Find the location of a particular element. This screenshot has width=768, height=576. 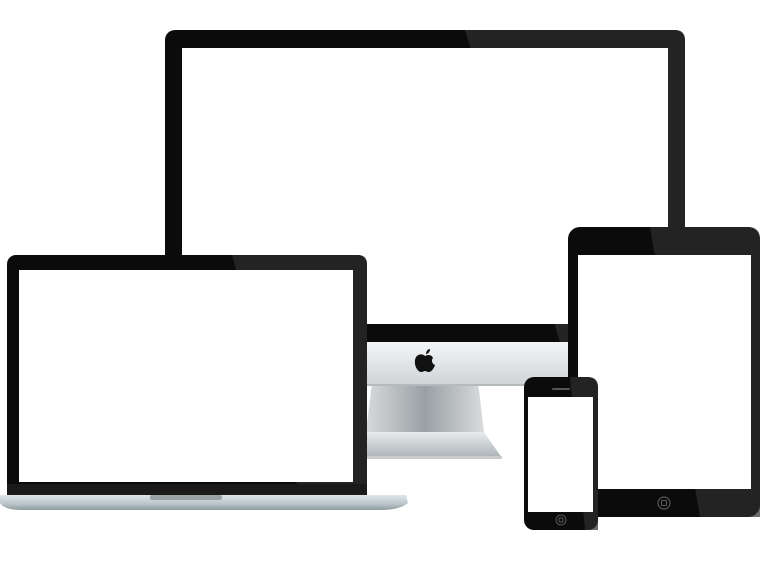

monitor-stand-foot is located at coordinates (426, 445).